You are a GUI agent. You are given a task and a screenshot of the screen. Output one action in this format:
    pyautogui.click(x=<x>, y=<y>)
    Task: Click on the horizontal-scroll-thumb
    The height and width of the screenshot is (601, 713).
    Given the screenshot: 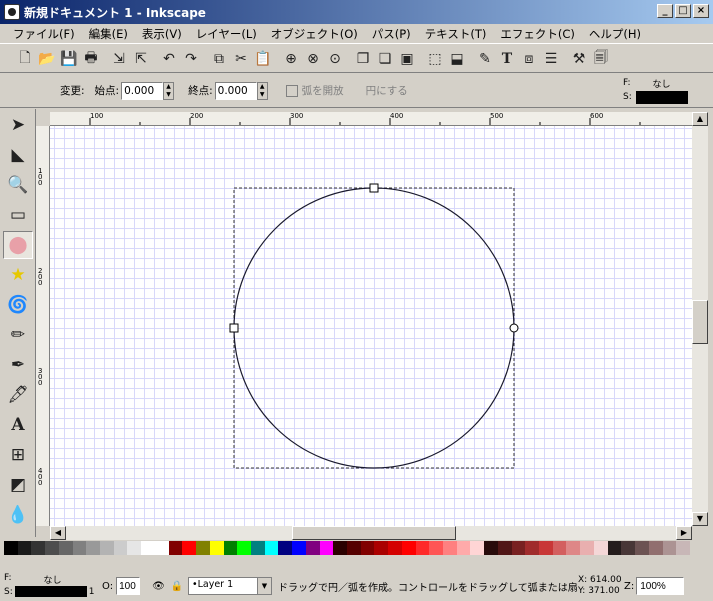 What is the action you would take?
    pyautogui.click(x=374, y=533)
    